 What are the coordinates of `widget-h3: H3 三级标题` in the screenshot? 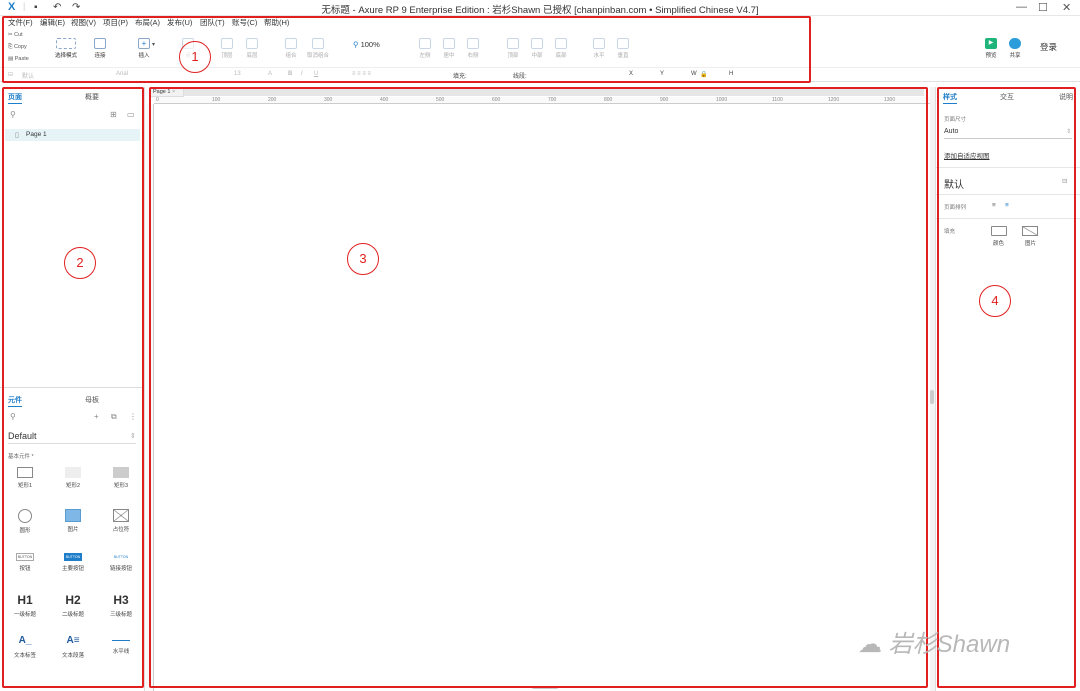 It's located at (121, 605).